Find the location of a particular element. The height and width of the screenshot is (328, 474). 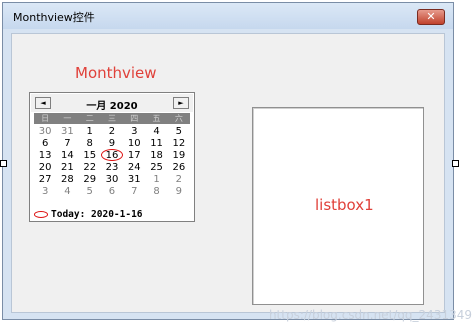

weekday-label: 三 is located at coordinates (111, 118).